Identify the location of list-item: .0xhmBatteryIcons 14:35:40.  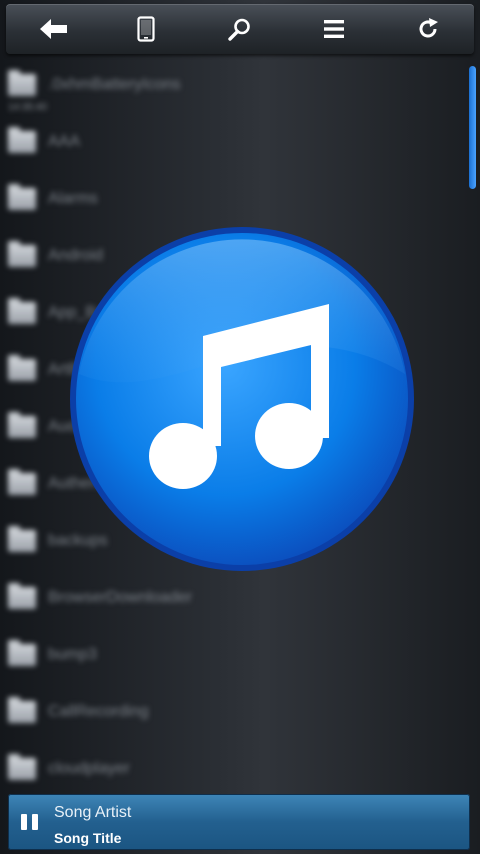
(231, 90).